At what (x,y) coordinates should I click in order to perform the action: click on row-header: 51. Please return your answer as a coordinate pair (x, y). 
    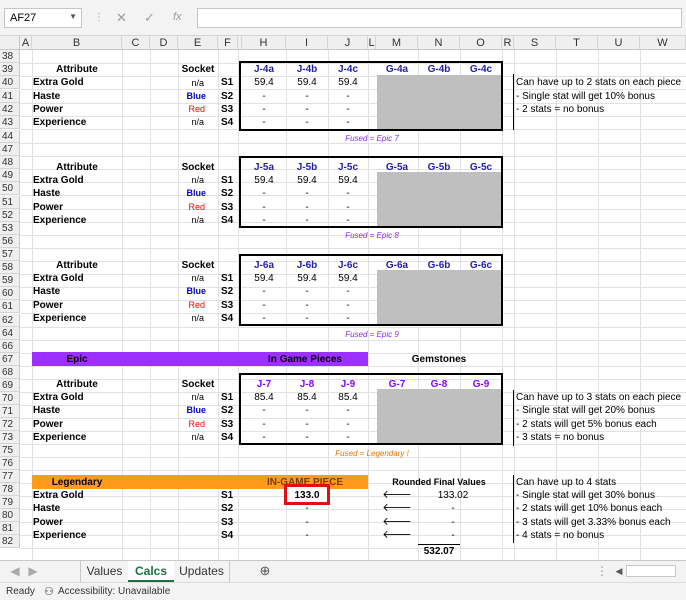
    Looking at the image, I should click on (10, 202).